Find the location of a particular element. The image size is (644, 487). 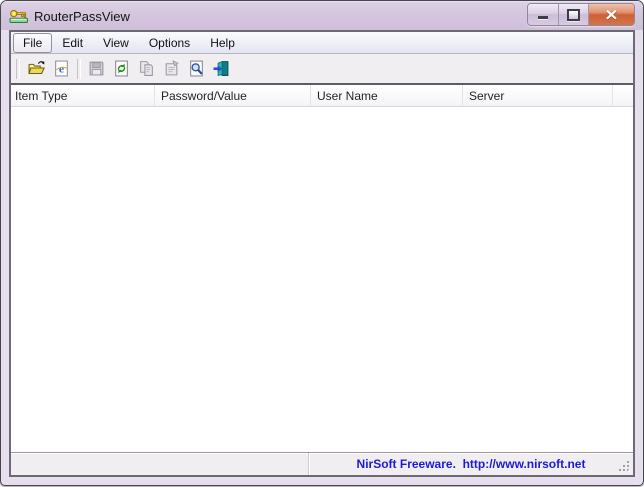

svg-text: e is located at coordinates (61, 68).